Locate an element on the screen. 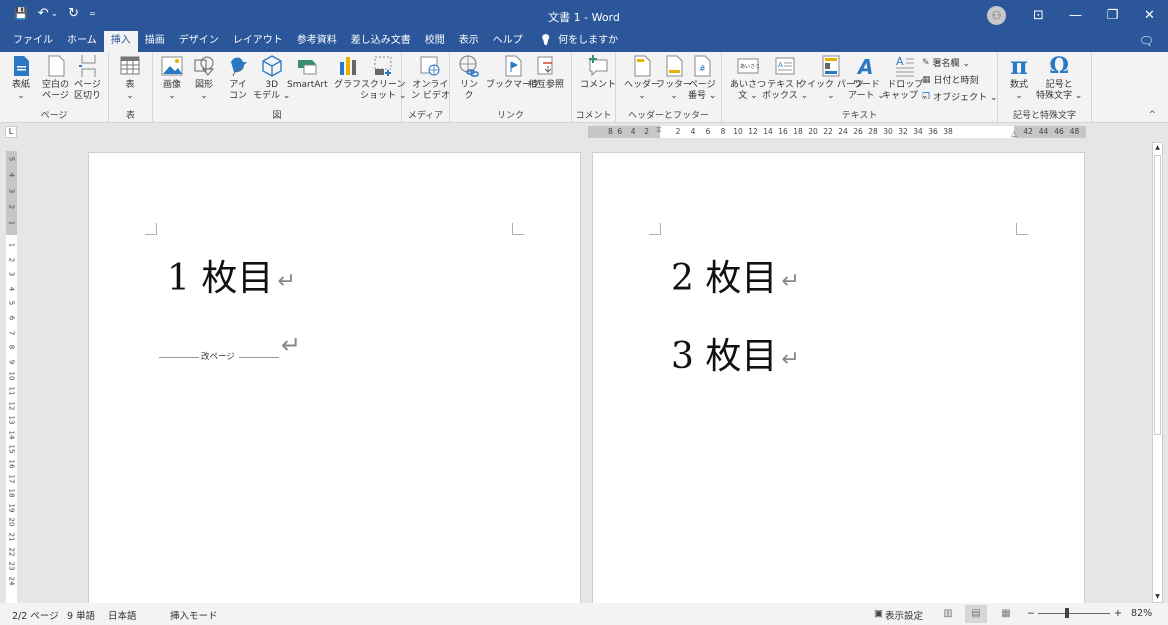 This screenshot has width=1168, height=625. tell-me-search: 💡 何をしますか is located at coordinates (574, 41).